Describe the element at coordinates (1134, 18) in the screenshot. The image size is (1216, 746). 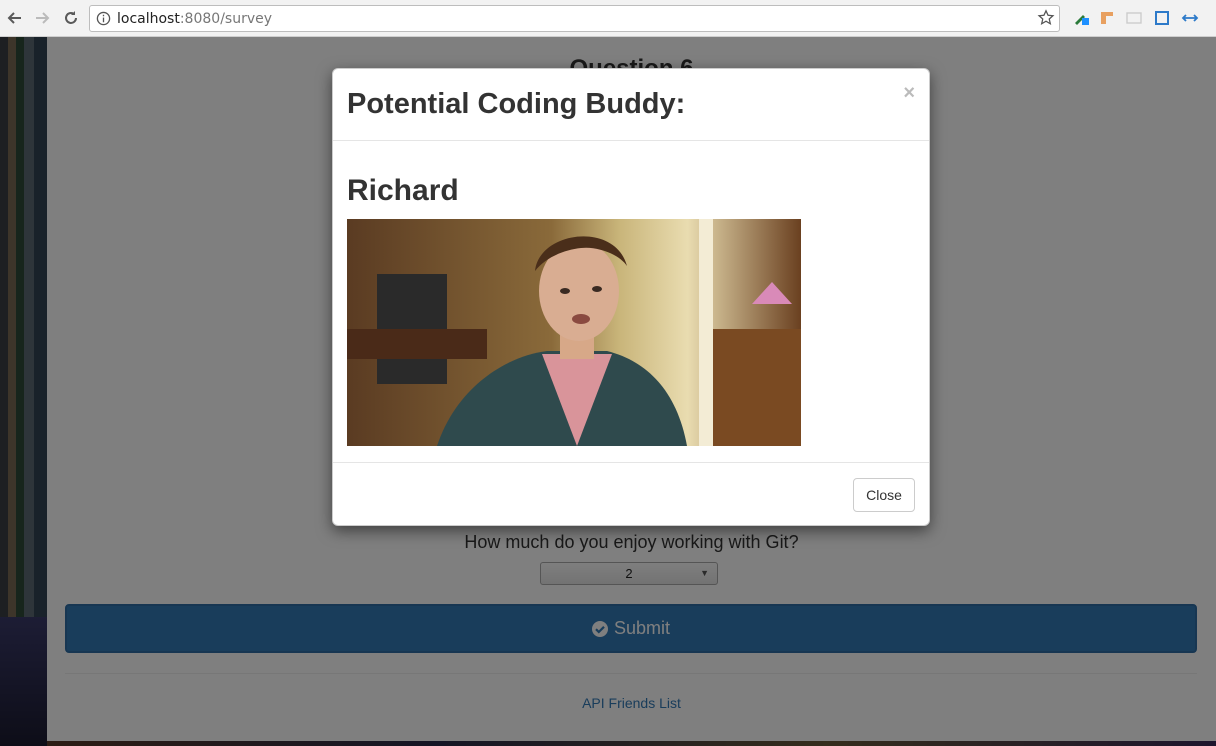
I see `extension-window-icon` at that location.